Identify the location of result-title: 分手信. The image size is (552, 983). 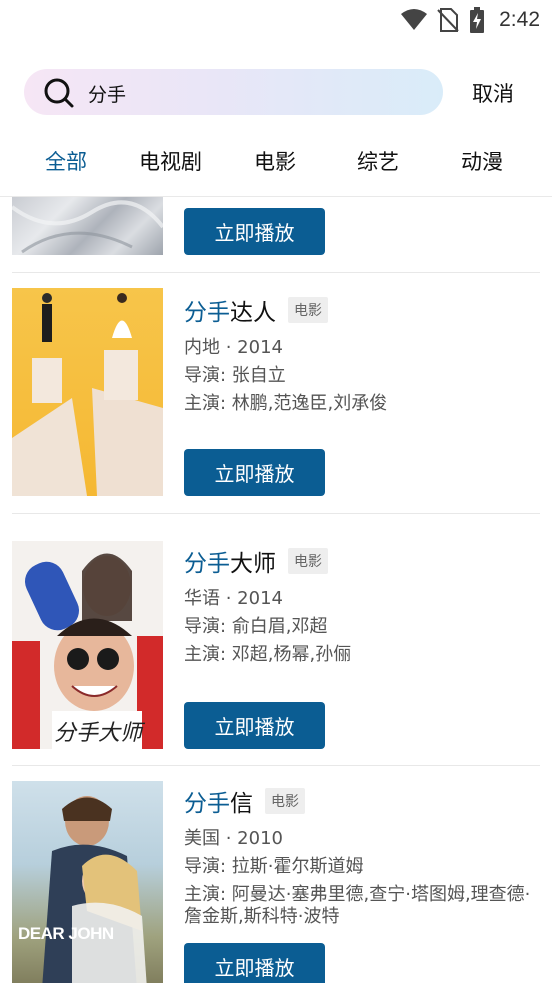
(218, 801).